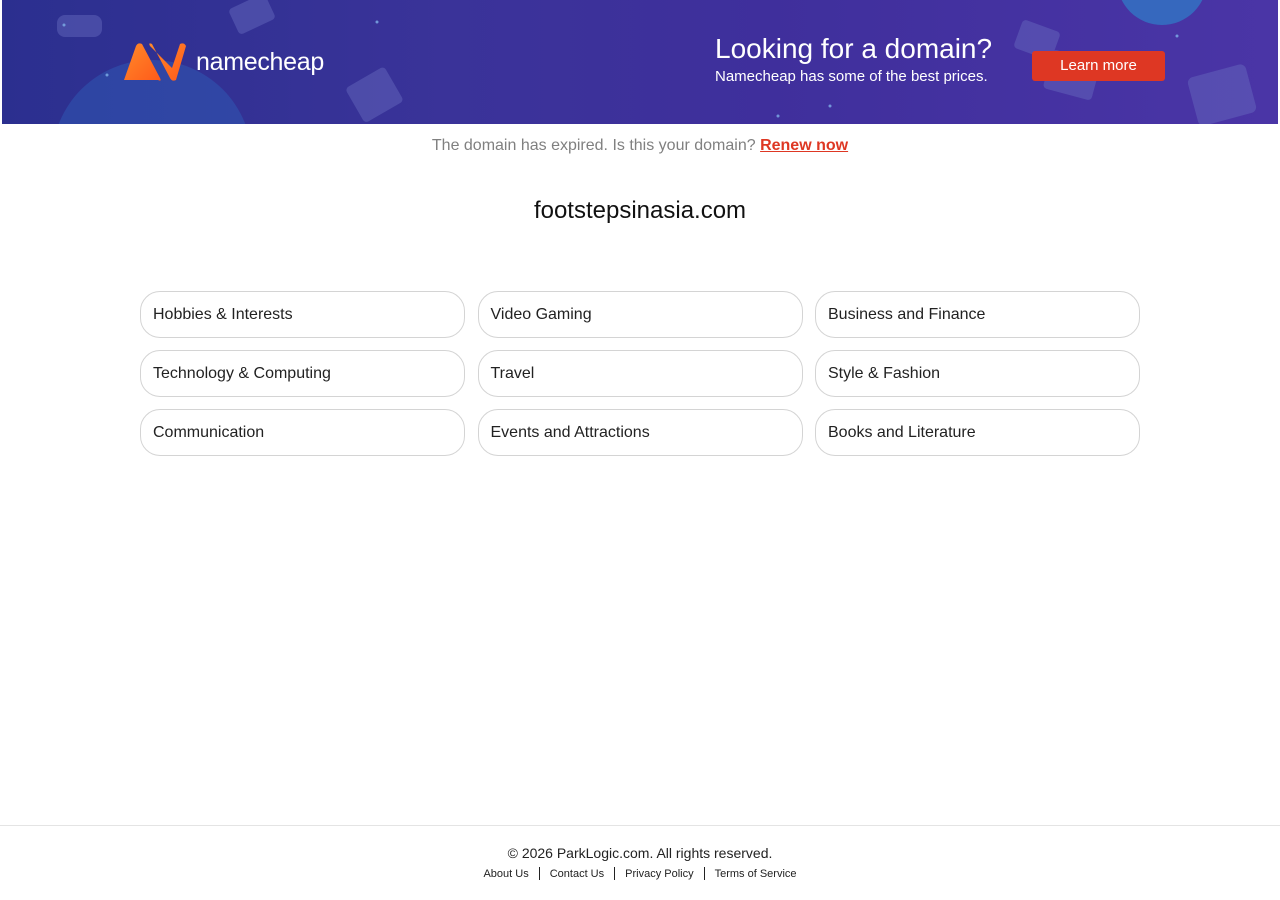 The height and width of the screenshot is (900, 1280). Describe the element at coordinates (640, 314) in the screenshot. I see `category-link: Video Gaming` at that location.